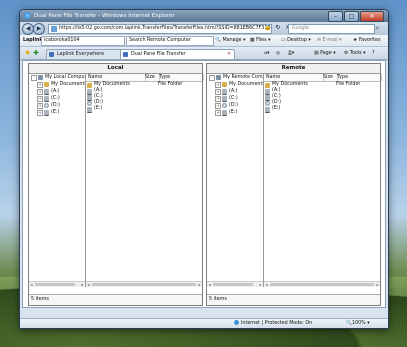 This screenshot has width=407, height=347. Describe the element at coordinates (115, 299) in the screenshot. I see `pane-status: 5 items` at that location.